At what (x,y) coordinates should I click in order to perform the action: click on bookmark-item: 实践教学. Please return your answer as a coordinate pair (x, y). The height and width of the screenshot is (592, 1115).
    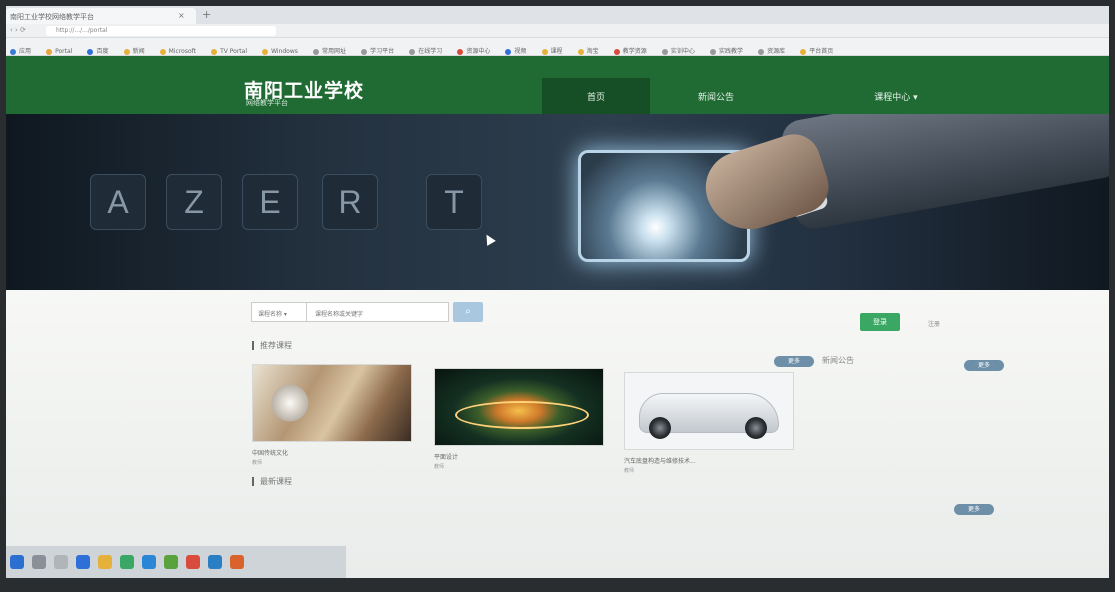
    Looking at the image, I should click on (726, 50).